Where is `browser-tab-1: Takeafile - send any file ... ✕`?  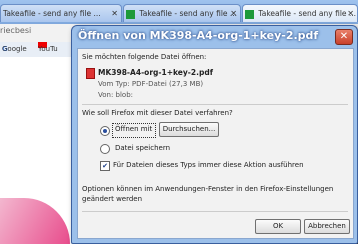
browser-tab-1: Takeafile - send any file ... ✕ is located at coordinates (61, 13).